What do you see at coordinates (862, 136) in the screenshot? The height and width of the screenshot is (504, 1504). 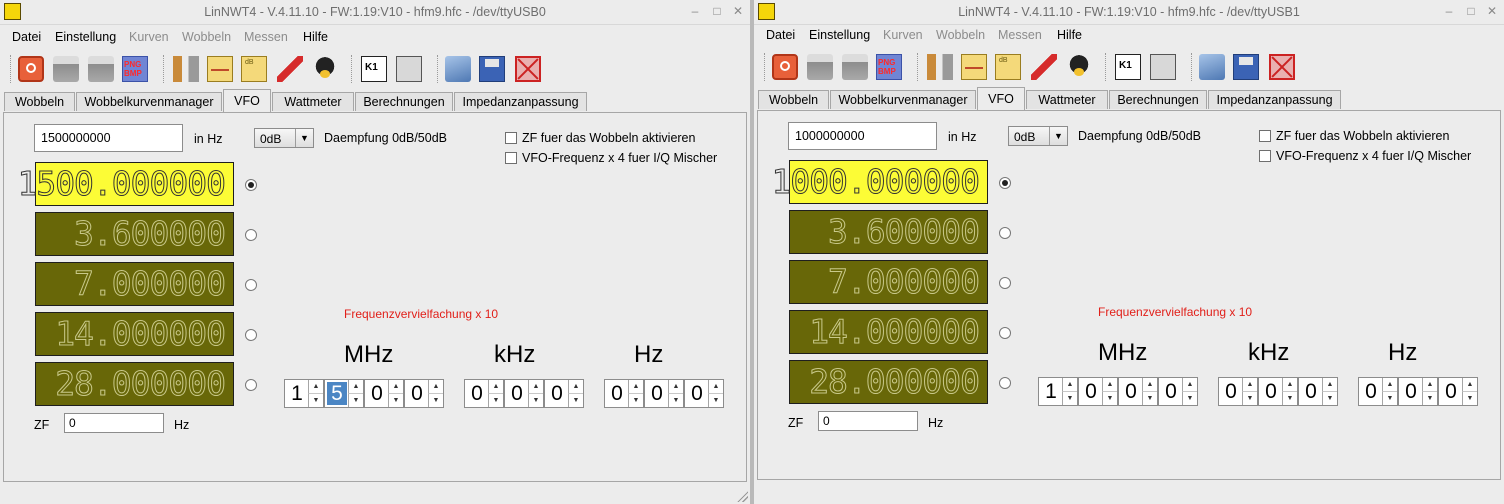 I see `frequency-input: 1000000000` at bounding box center [862, 136].